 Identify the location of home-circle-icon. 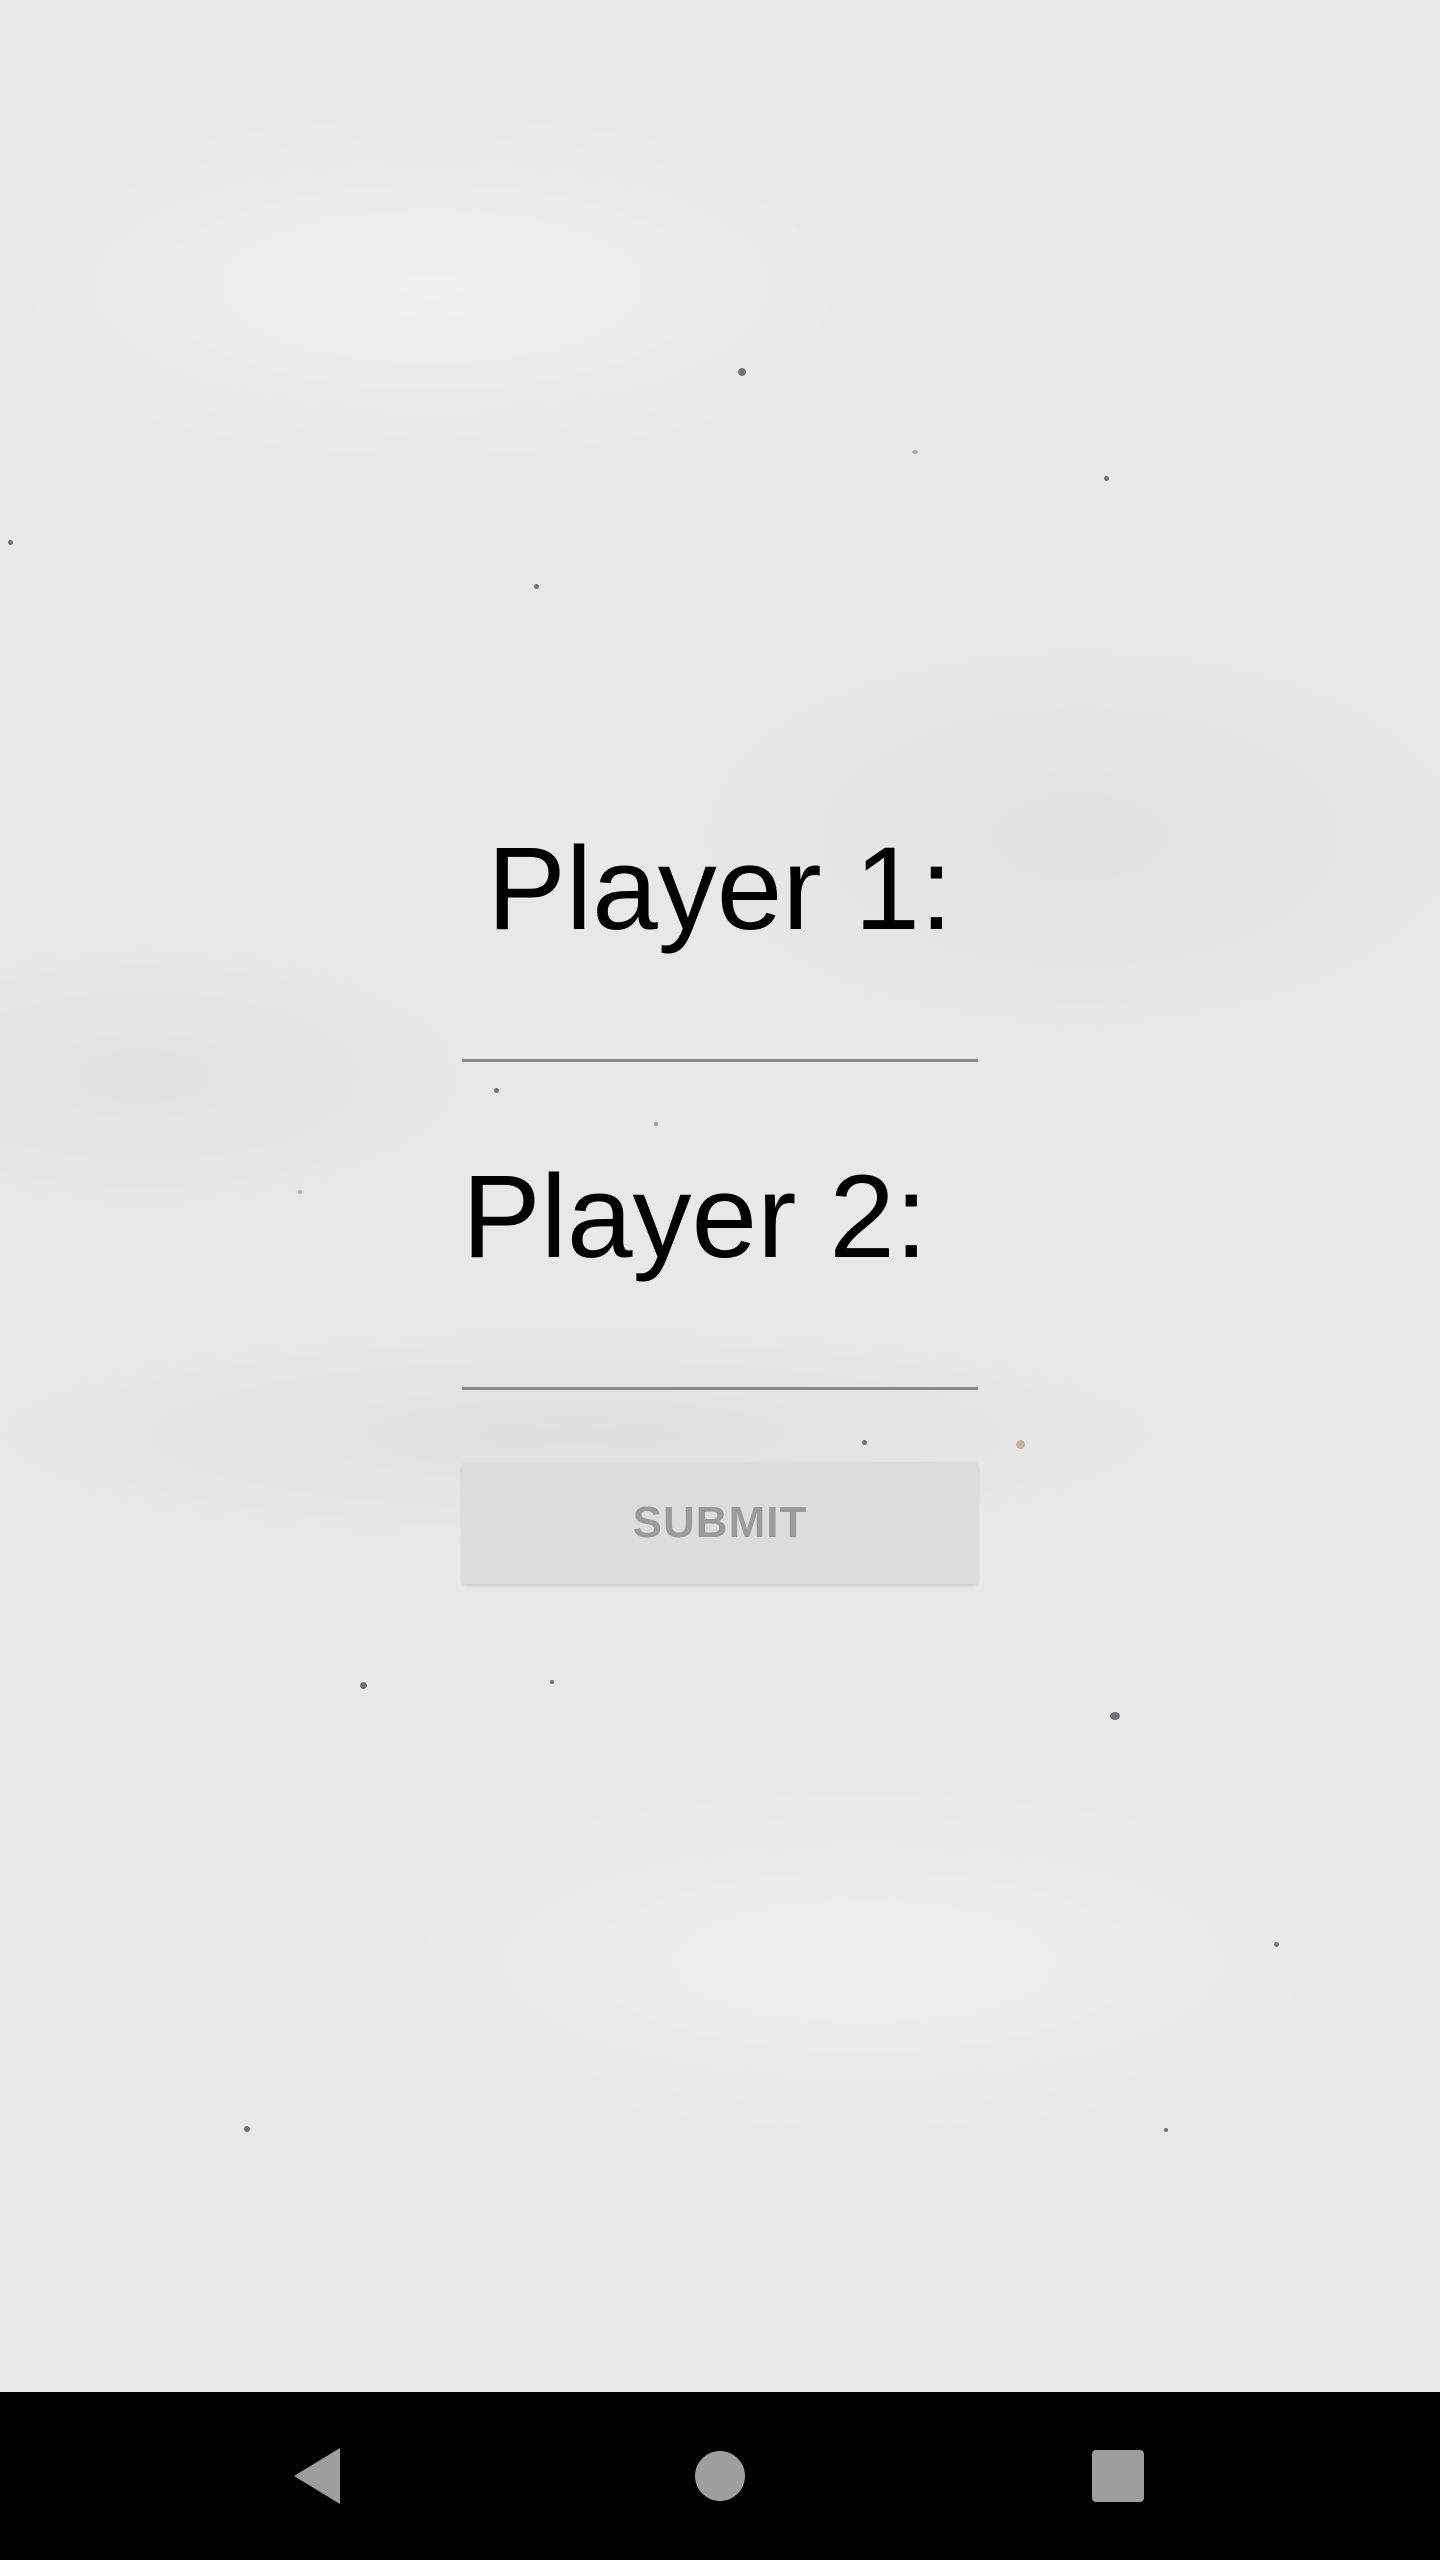
(720, 2476).